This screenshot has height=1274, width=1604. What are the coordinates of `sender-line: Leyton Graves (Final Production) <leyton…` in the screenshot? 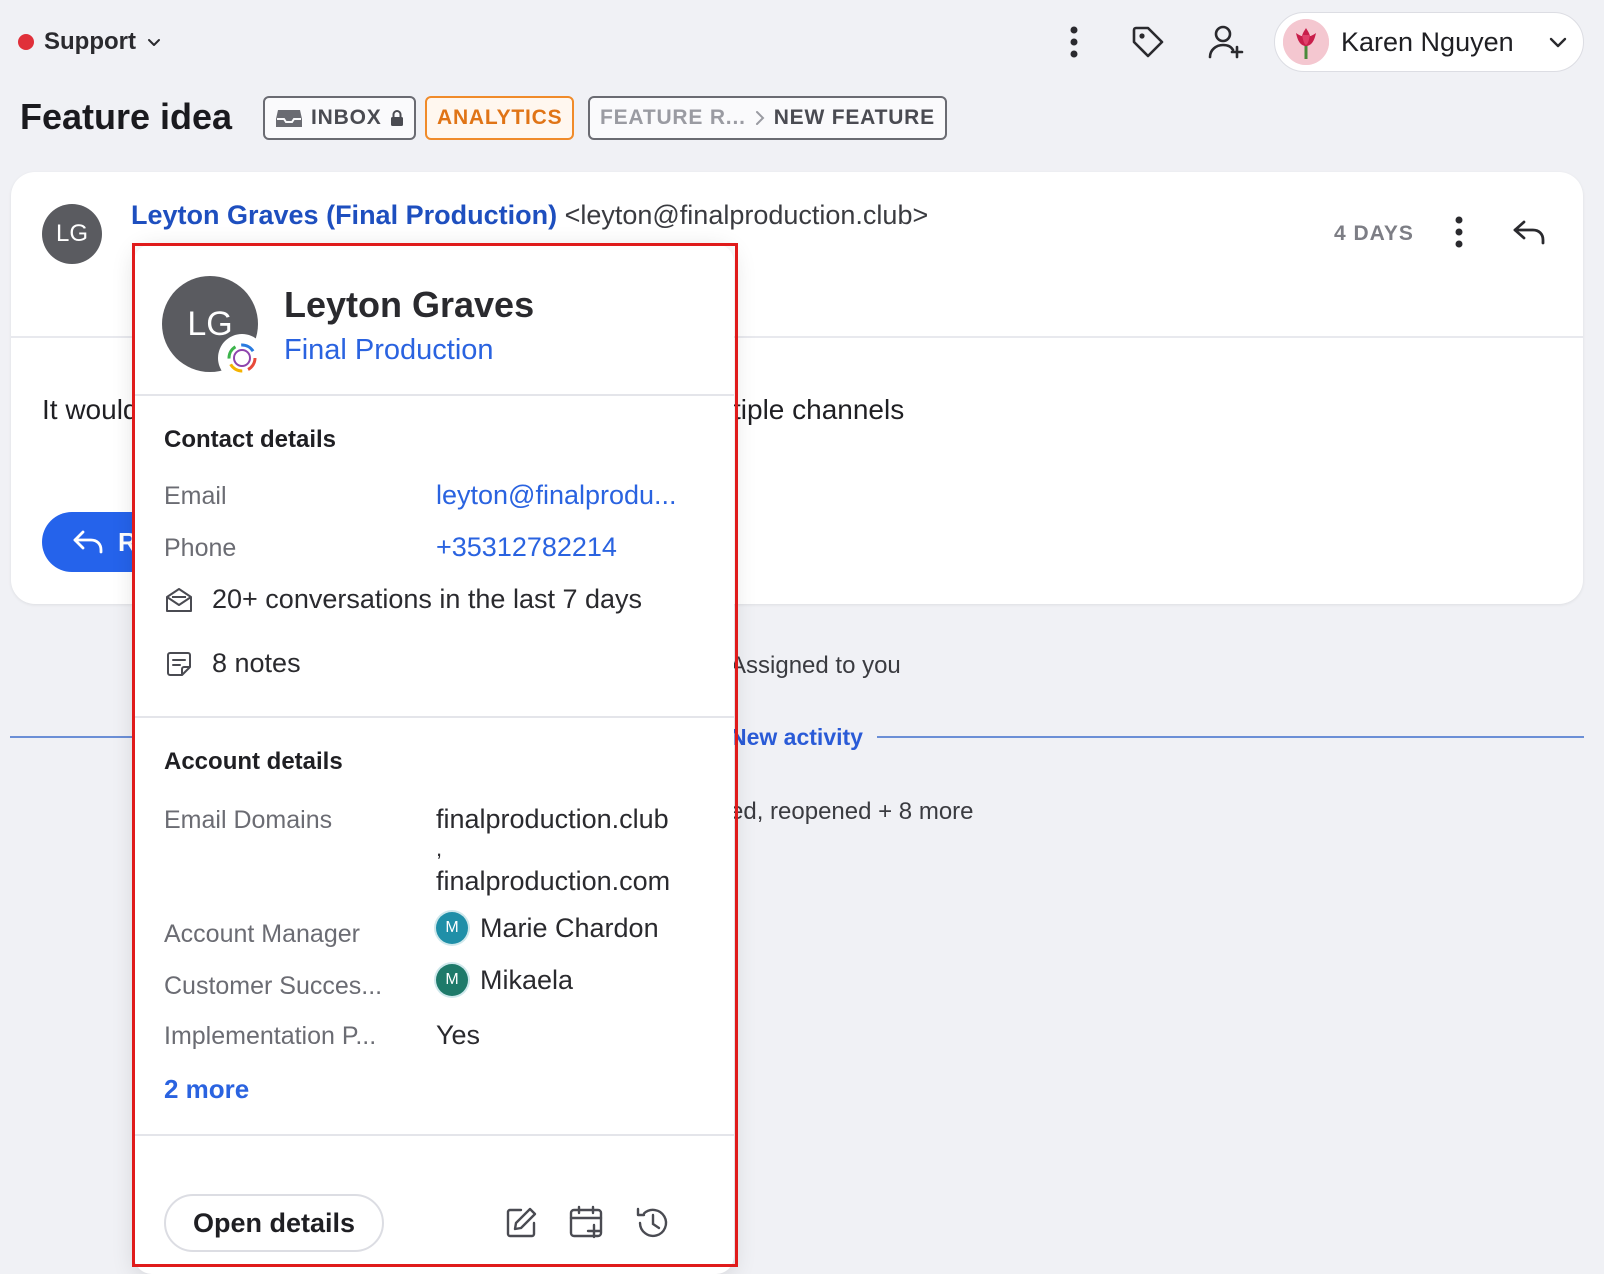 It's located at (529, 215).